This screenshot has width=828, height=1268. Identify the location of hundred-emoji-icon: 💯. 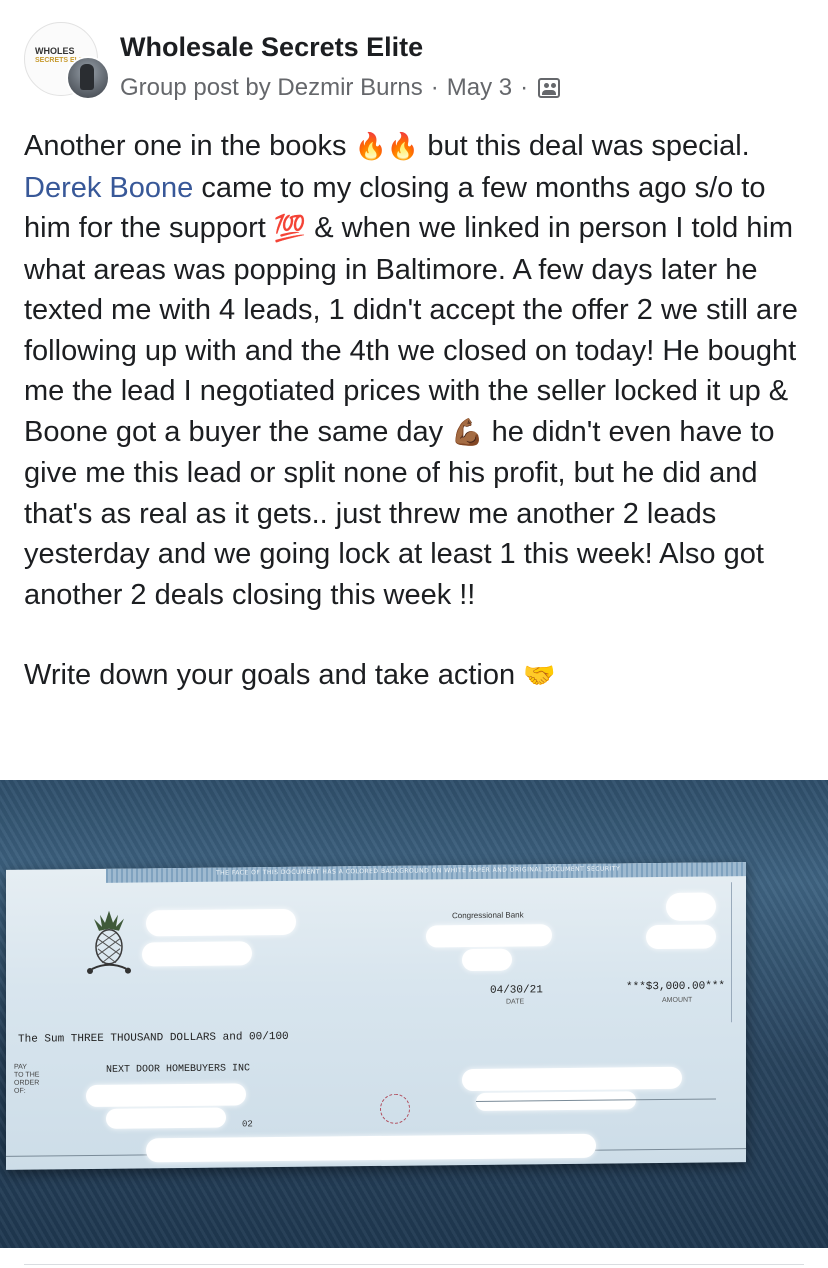
(290, 229).